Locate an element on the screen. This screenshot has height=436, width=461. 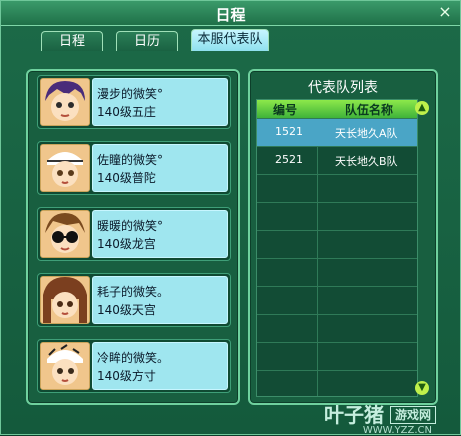
watermark-logo: 叶子猪 游戏网 is located at coordinates (380, 413).